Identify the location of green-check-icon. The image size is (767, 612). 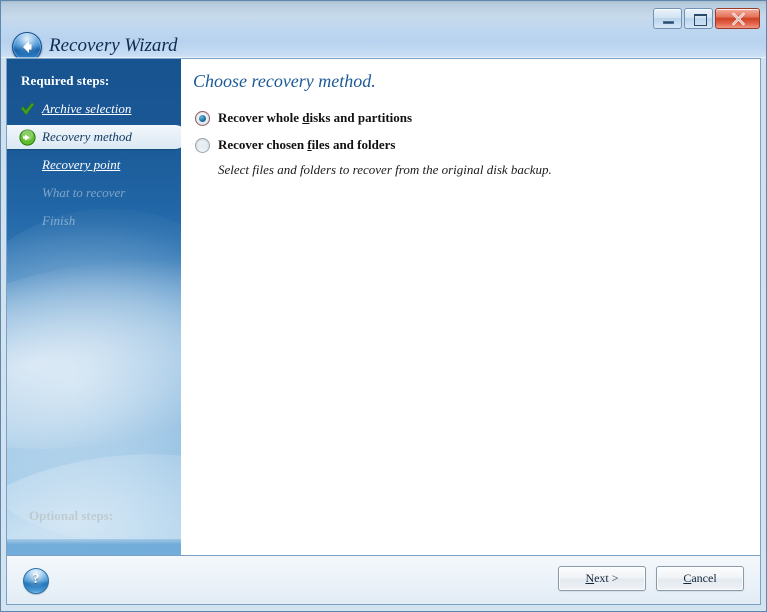
(27, 109).